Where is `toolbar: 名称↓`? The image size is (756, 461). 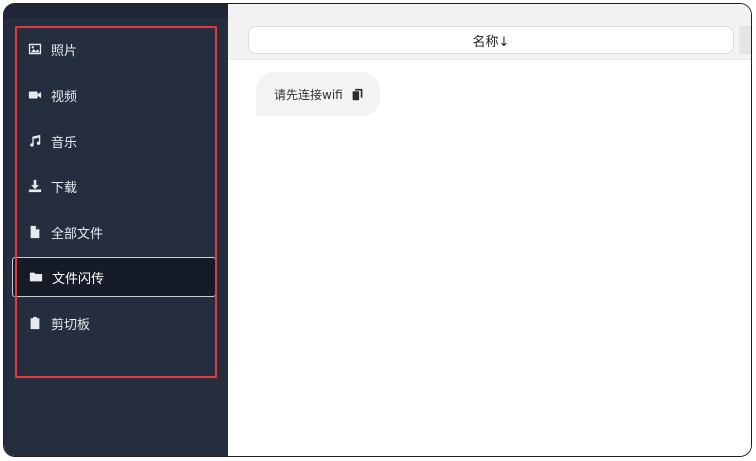 toolbar: 名称↓ is located at coordinates (489, 32).